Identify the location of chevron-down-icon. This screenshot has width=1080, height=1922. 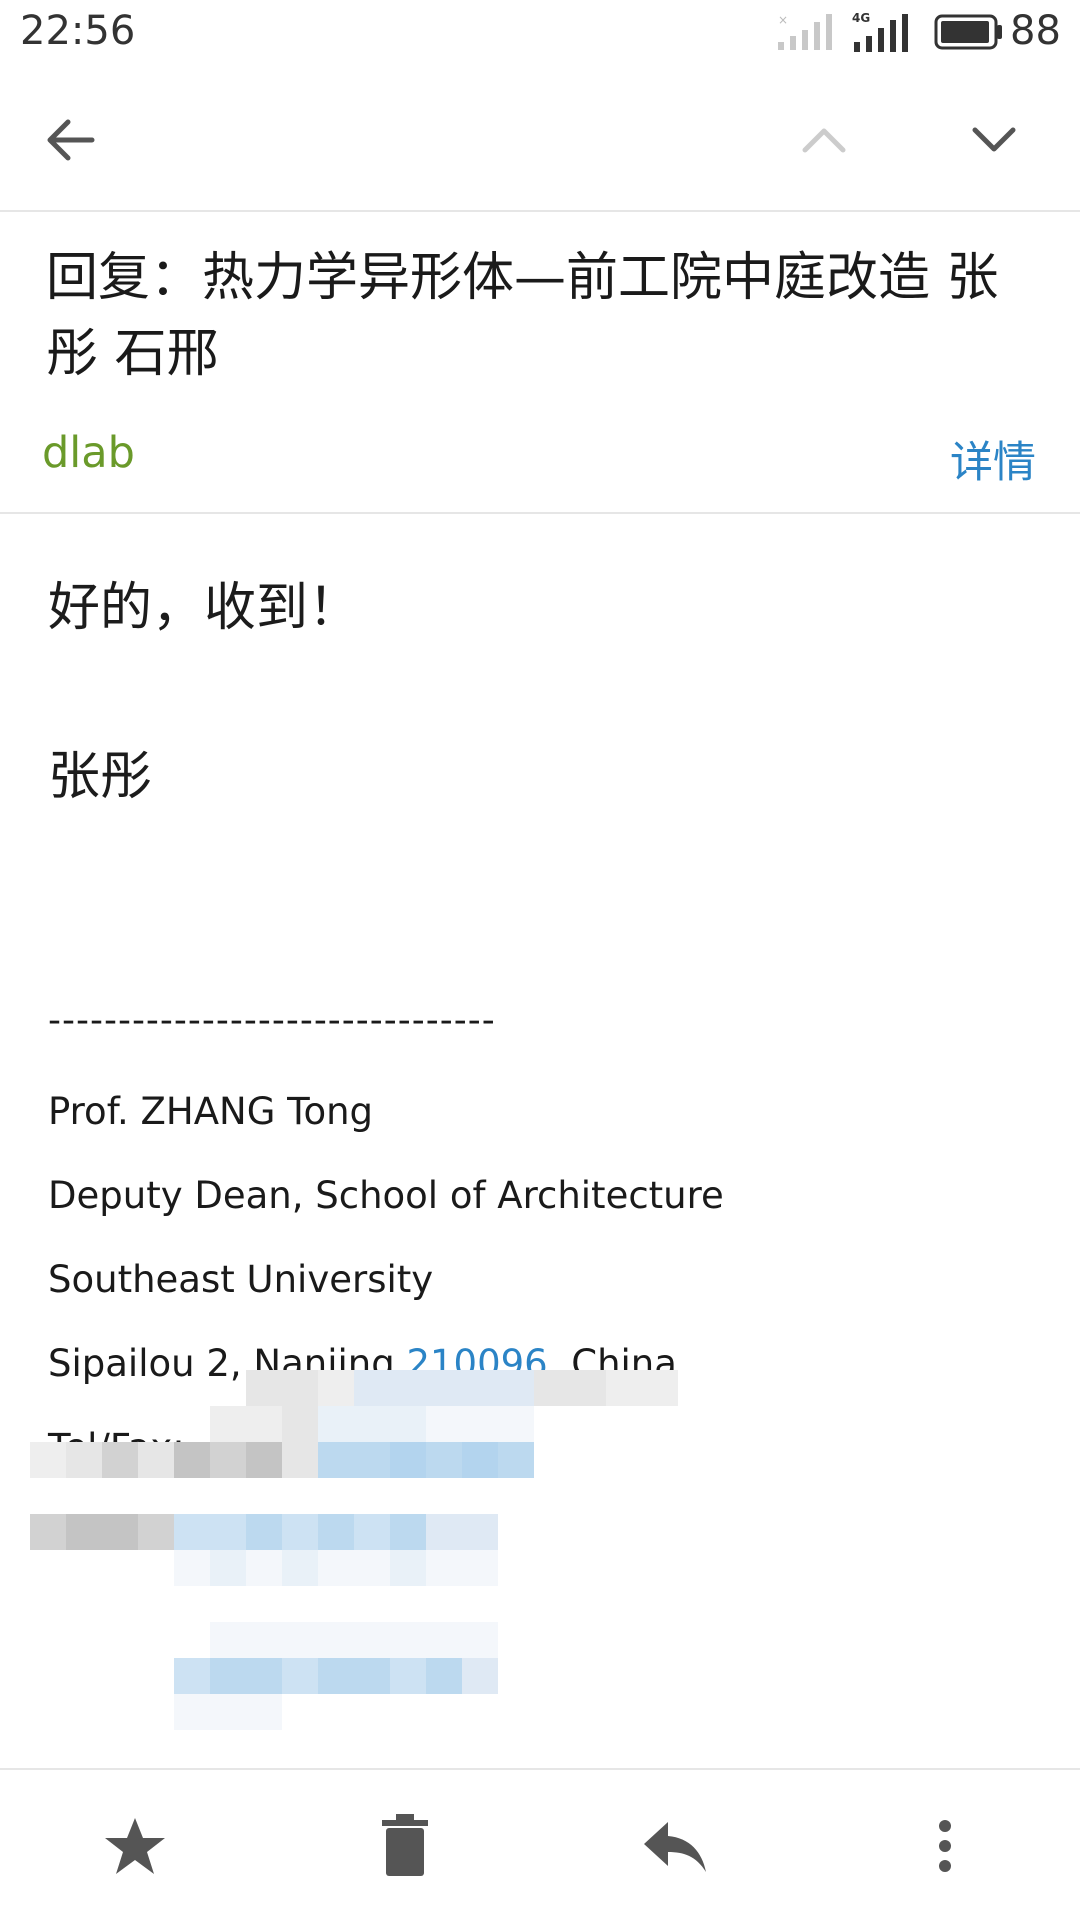
(994, 139).